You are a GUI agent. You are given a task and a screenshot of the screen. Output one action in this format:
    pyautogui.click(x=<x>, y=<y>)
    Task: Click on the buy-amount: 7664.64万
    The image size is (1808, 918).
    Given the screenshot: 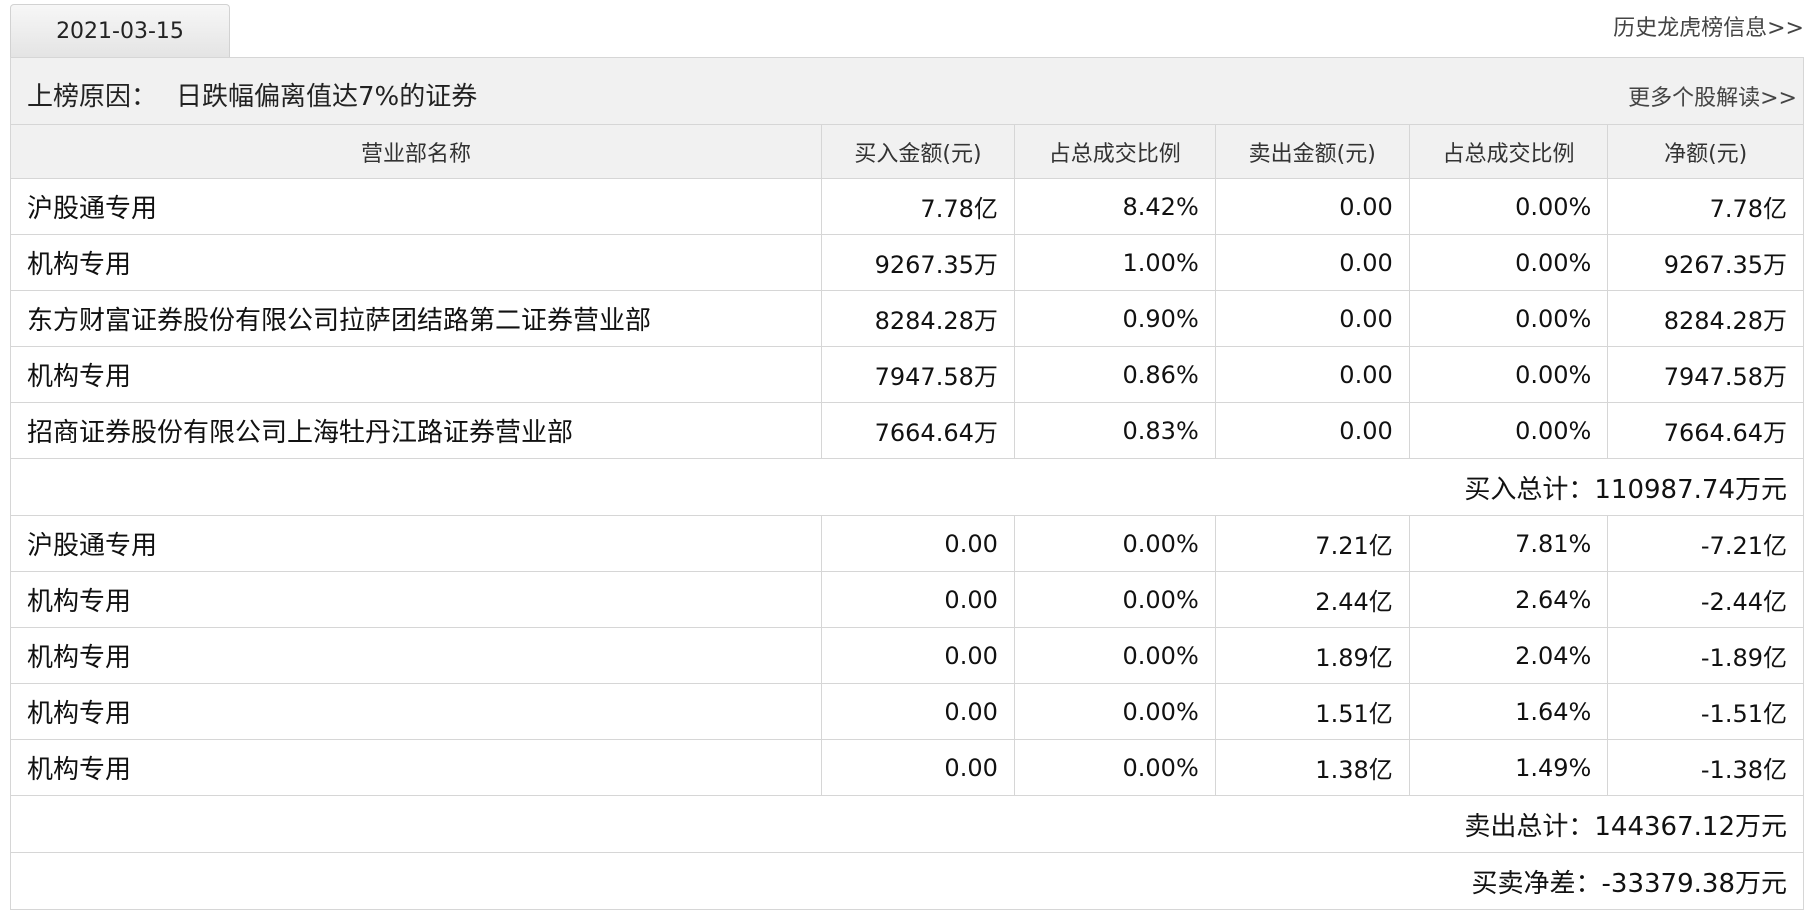 What is the action you would take?
    pyautogui.click(x=918, y=430)
    